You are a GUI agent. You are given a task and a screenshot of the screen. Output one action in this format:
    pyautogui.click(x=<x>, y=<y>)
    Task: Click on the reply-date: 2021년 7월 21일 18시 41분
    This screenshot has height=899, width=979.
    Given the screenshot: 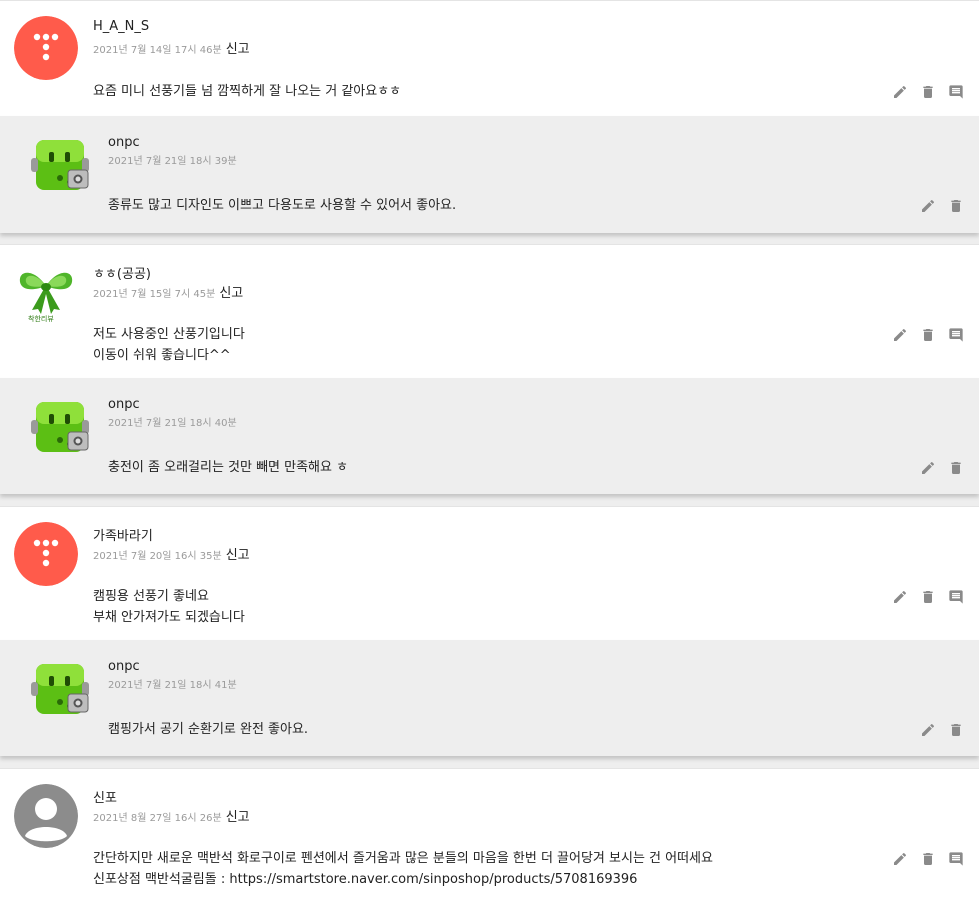 What is the action you would take?
    pyautogui.click(x=172, y=683)
    